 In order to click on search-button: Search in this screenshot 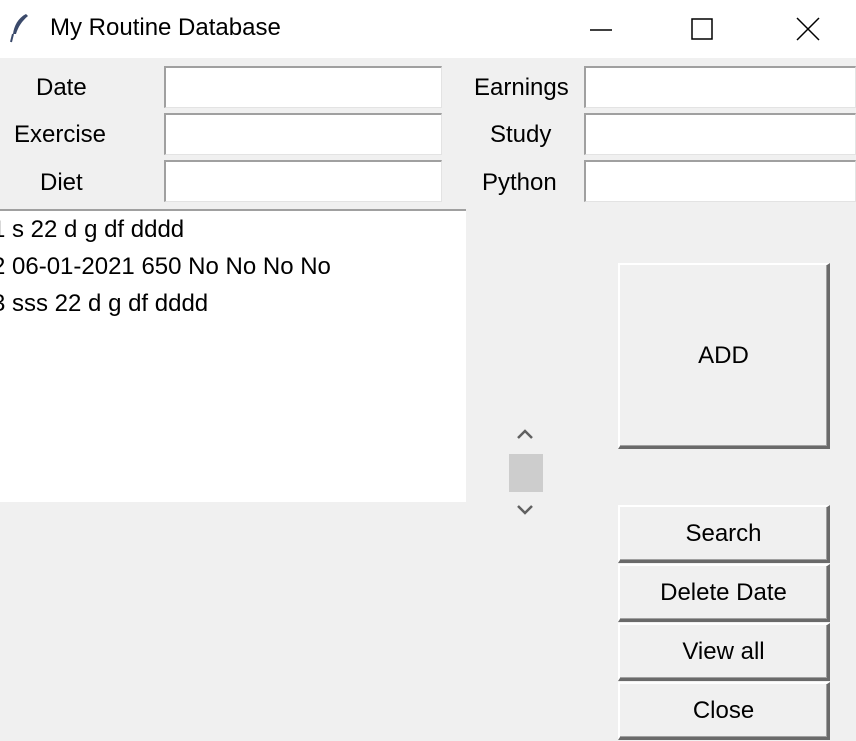, I will do `click(724, 534)`.